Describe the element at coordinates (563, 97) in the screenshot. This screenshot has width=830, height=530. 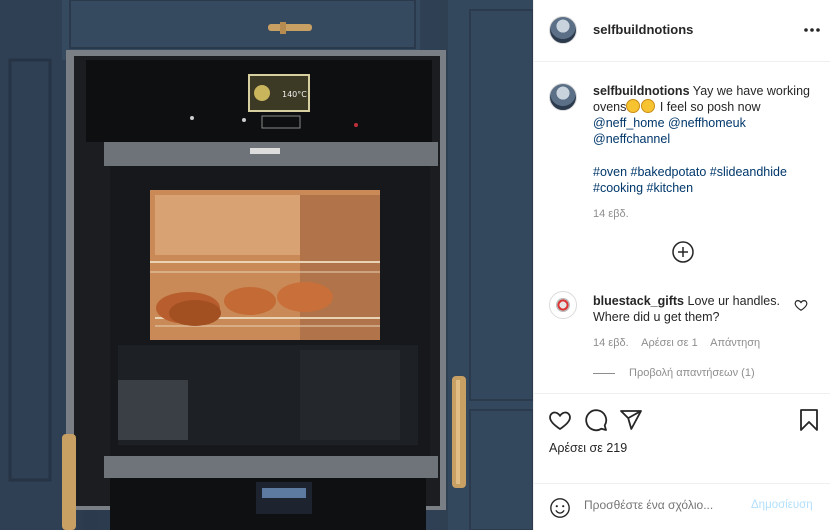
I see `caption-author-avatar` at that location.